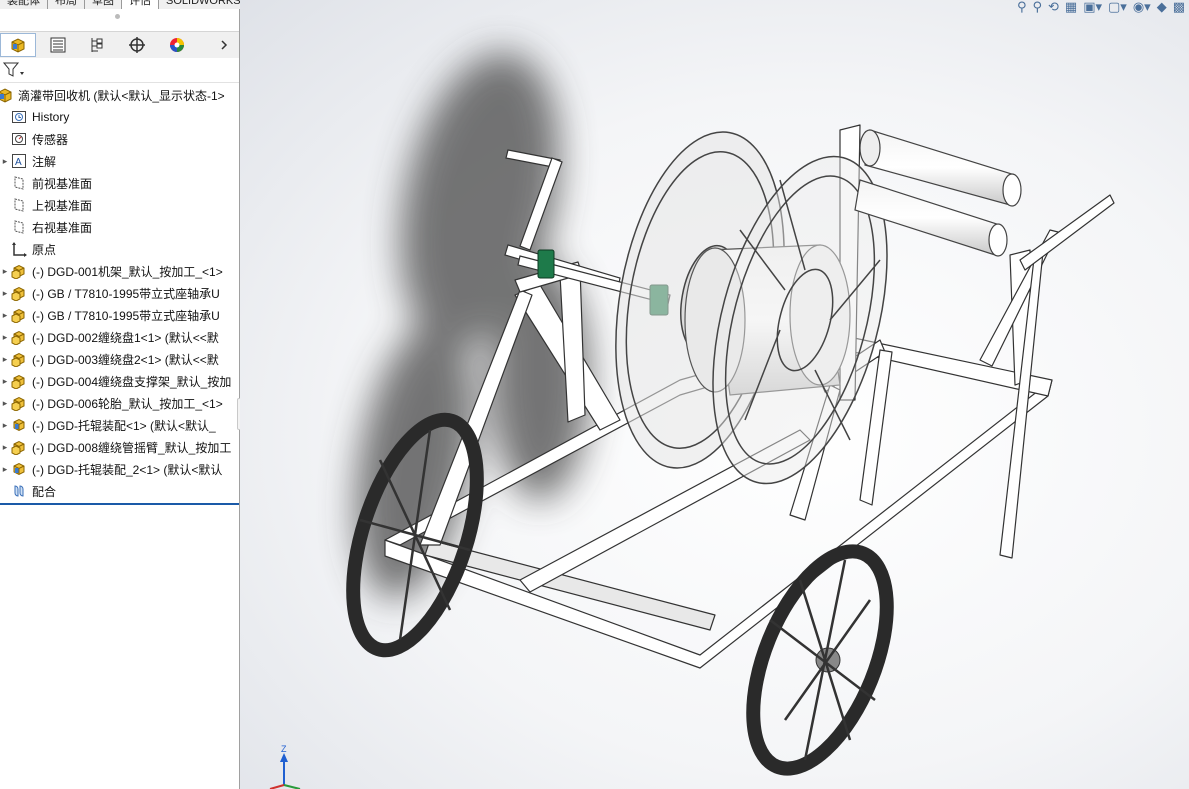  What do you see at coordinates (51, 117) in the screenshot?
I see `tree-item-label: History` at bounding box center [51, 117].